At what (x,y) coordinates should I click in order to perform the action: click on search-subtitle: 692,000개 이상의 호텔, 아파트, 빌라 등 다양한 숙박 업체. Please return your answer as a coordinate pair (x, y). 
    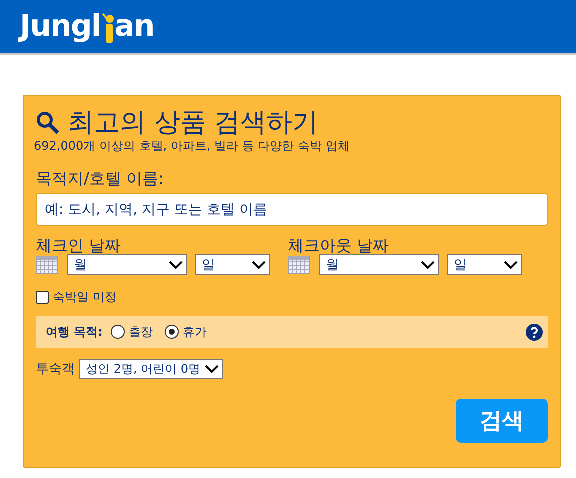
    Looking at the image, I should click on (192, 146).